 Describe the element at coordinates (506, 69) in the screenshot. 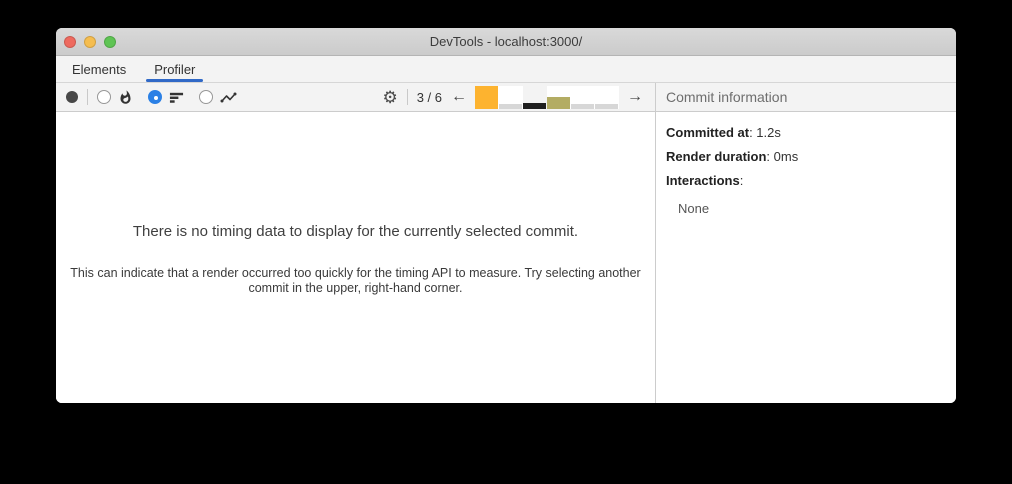

I see `tab-bar: Elements Profiler` at that location.